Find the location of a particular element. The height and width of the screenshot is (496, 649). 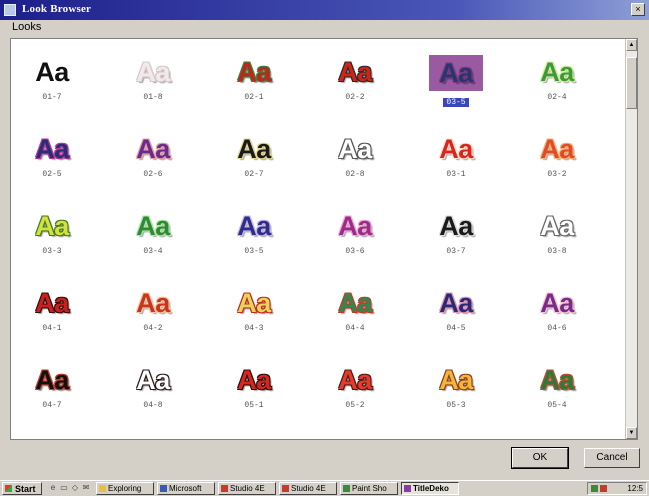

look-item: Aa 05-1 is located at coordinates (254, 402).